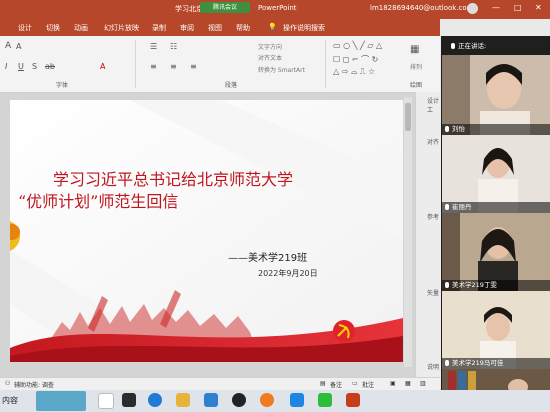 The image size is (550, 412). What do you see at coordinates (102, 66) in the screenshot?
I see `font-color-icon: A` at bounding box center [102, 66].